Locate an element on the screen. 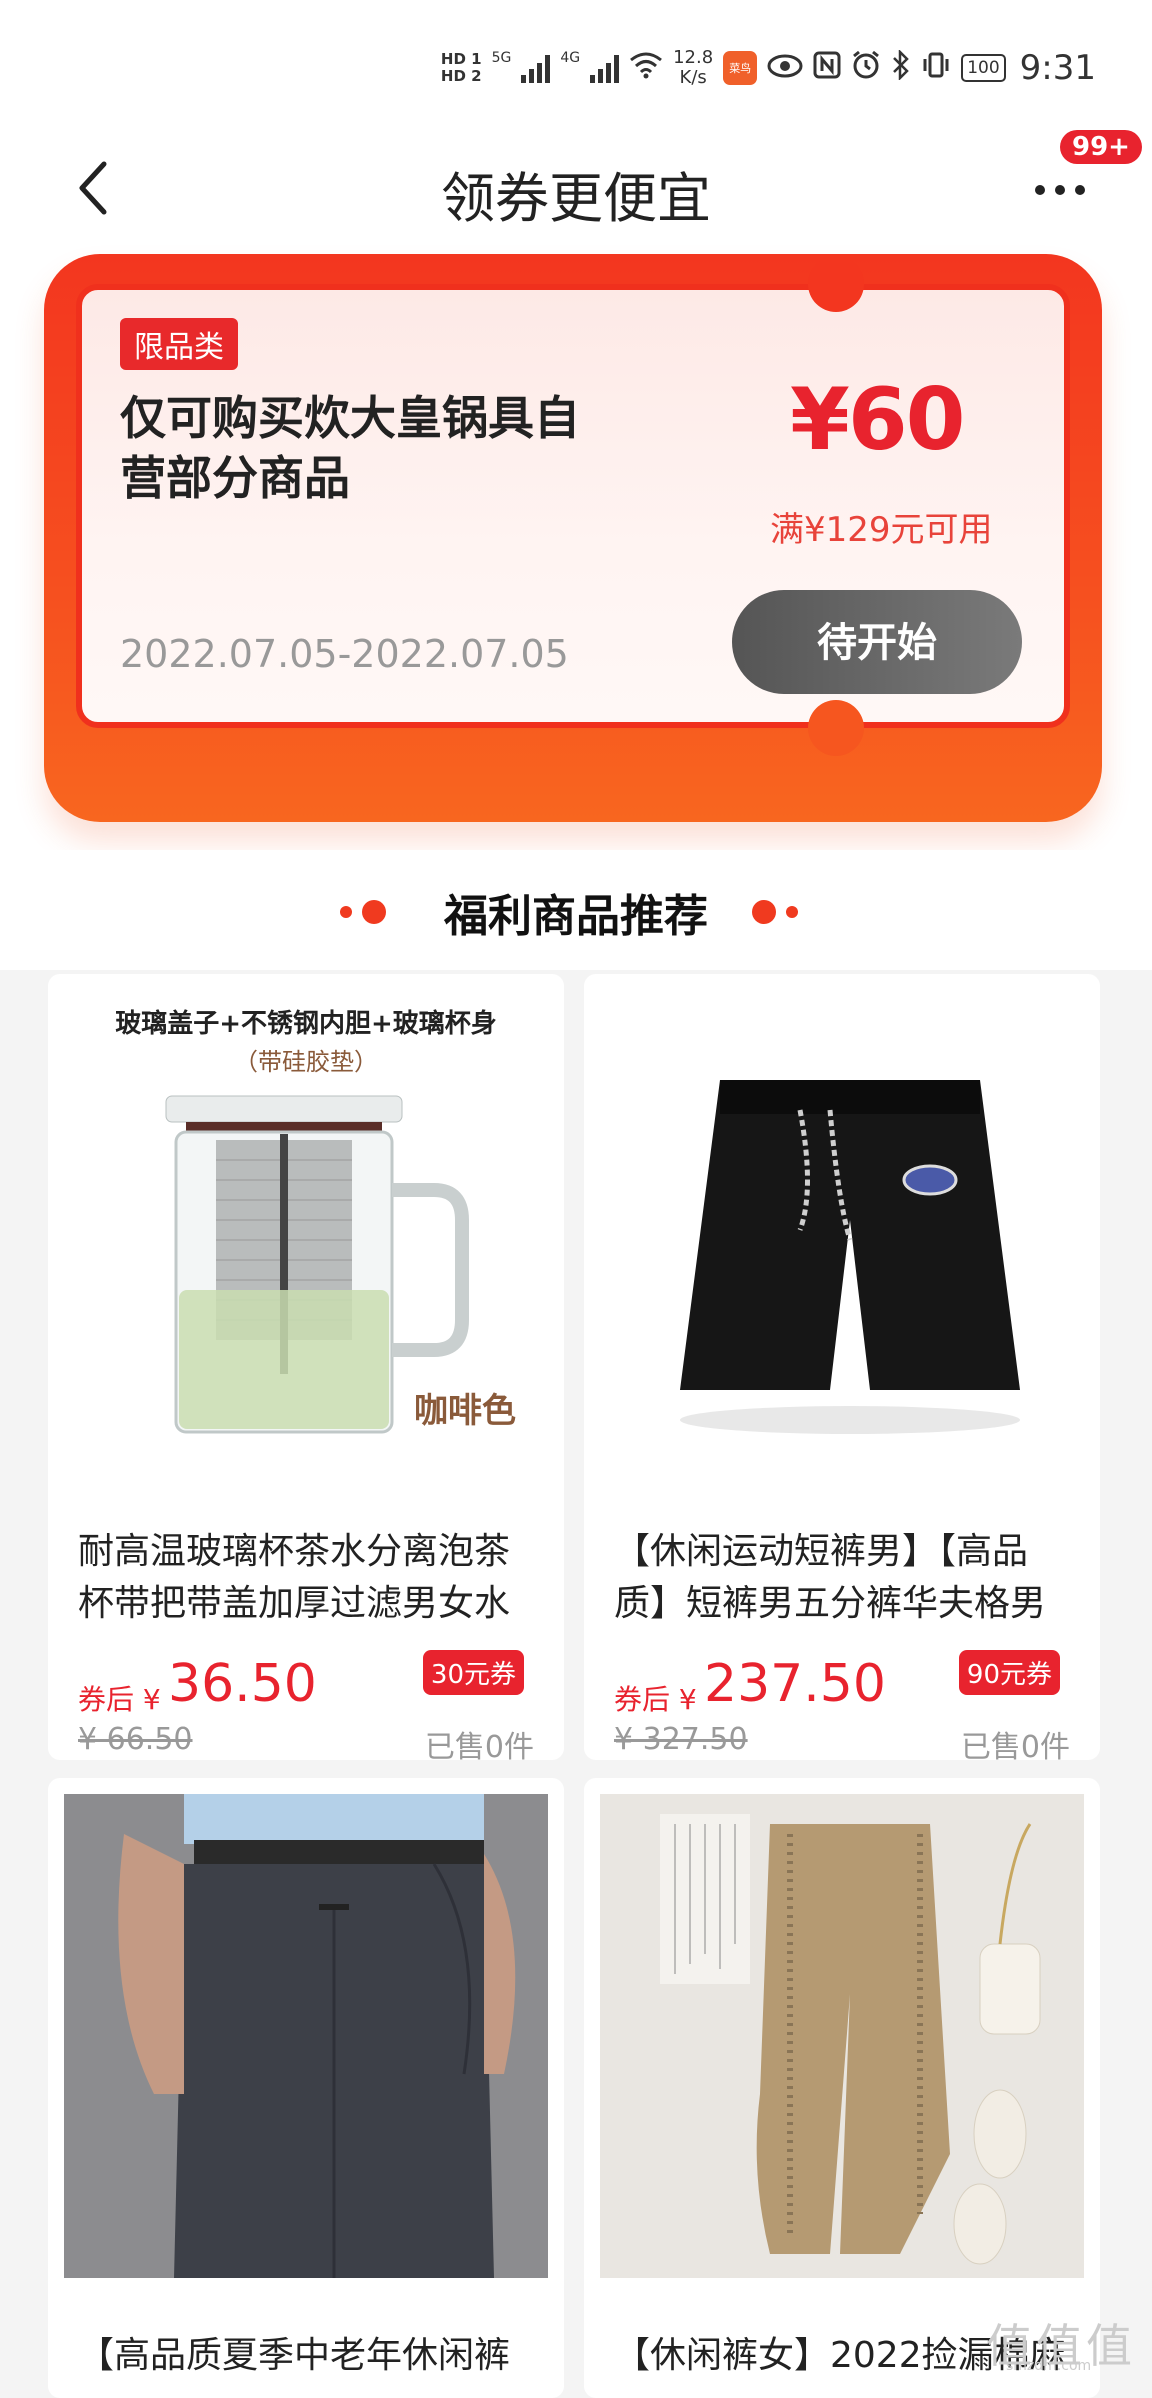 The width and height of the screenshot is (1152, 2398). price-value: 237.50 is located at coordinates (795, 1684).